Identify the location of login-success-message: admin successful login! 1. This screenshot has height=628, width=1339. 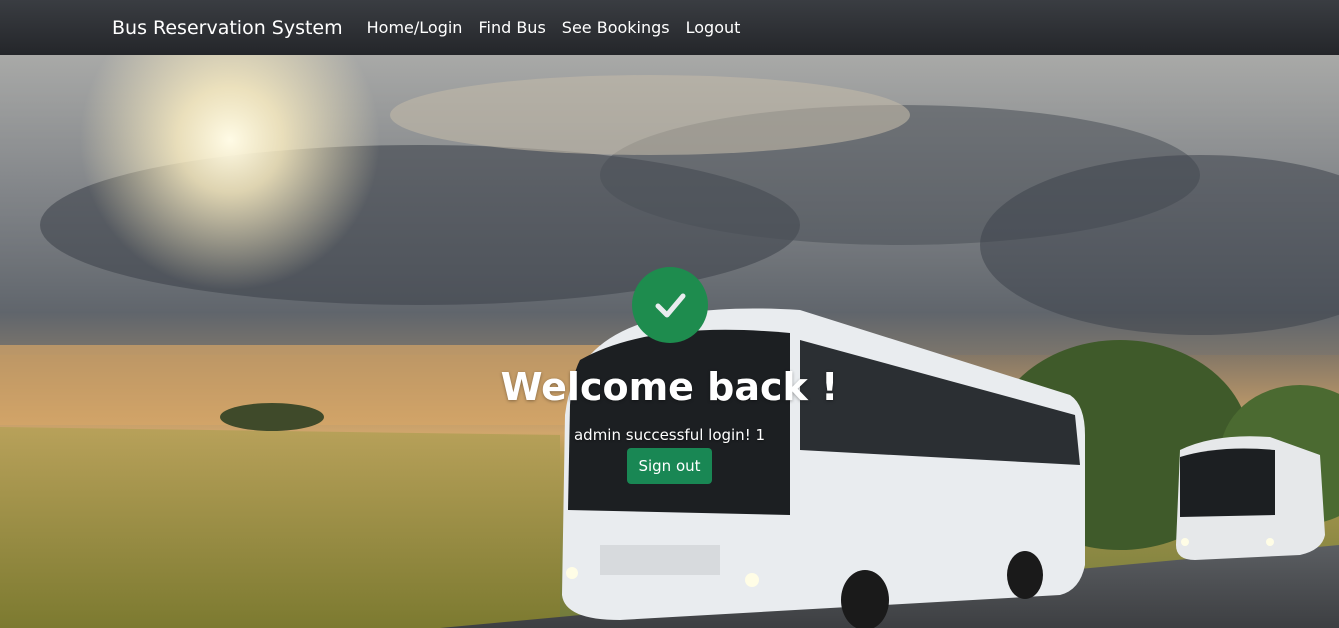
(669, 435).